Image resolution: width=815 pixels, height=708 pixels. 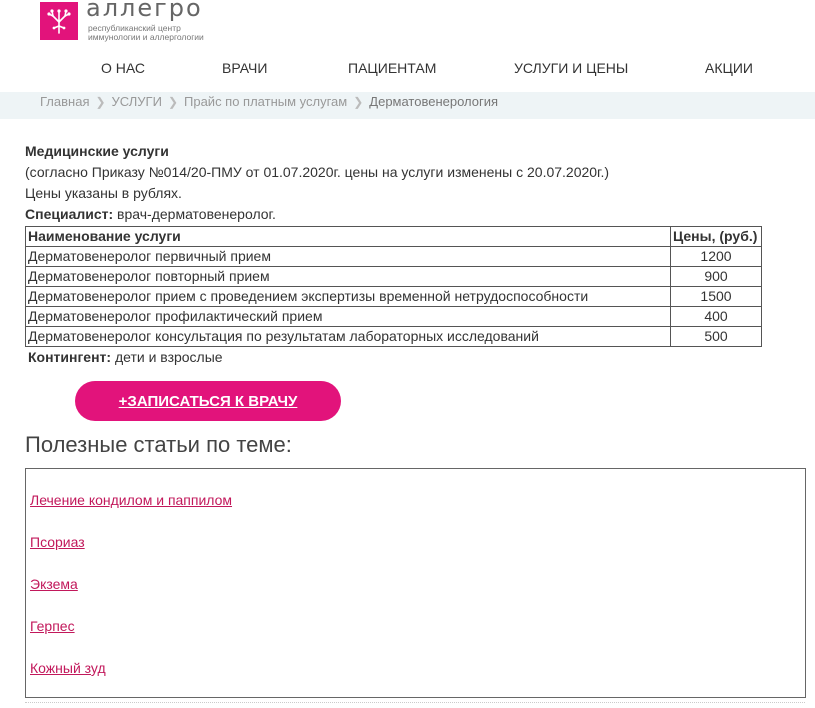 What do you see at coordinates (244, 68) in the screenshot?
I see `nav-item-doctors: ВРАЧИ` at bounding box center [244, 68].